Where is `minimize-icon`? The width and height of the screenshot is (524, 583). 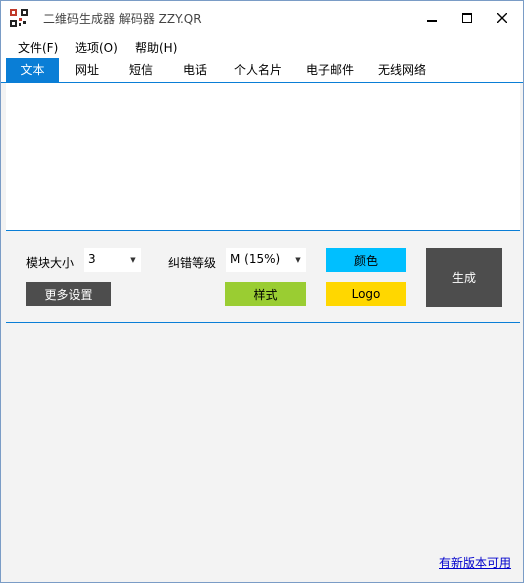
minimize-icon is located at coordinates (432, 20).